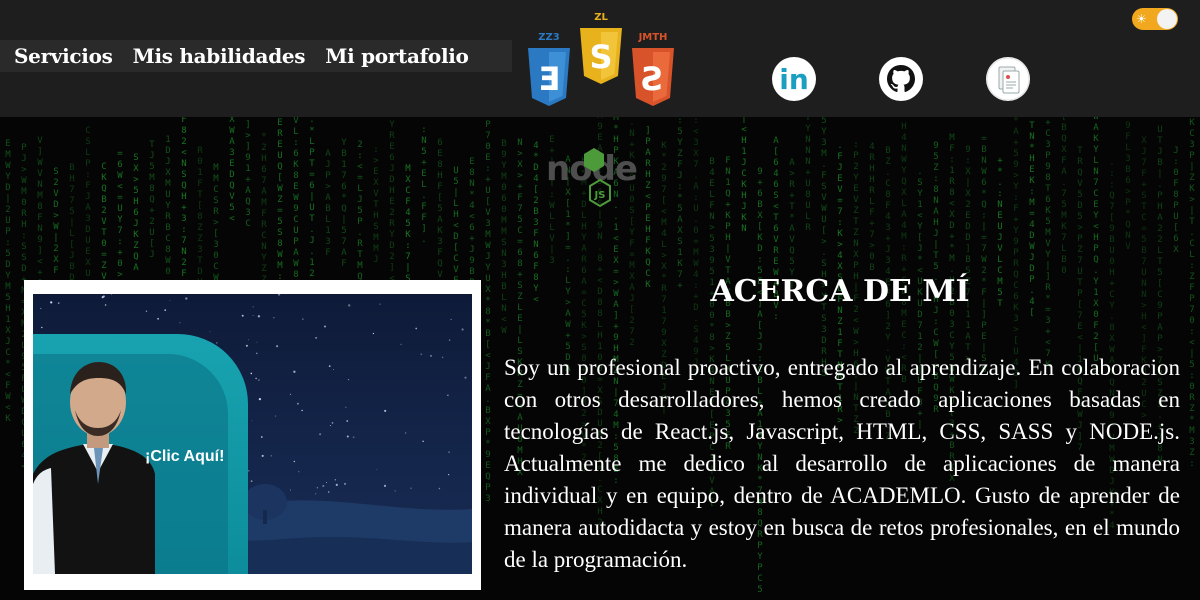 The image size is (1200, 600). I want to click on matrix-column: C K Q B 2 V T 0 = Z V F, so click(104, 227).